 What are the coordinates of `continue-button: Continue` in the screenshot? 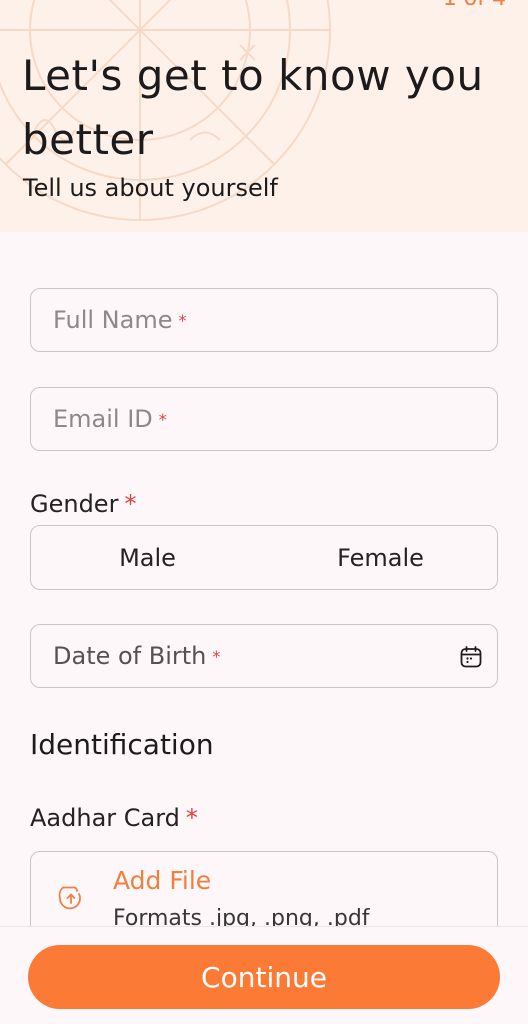 It's located at (264, 977).